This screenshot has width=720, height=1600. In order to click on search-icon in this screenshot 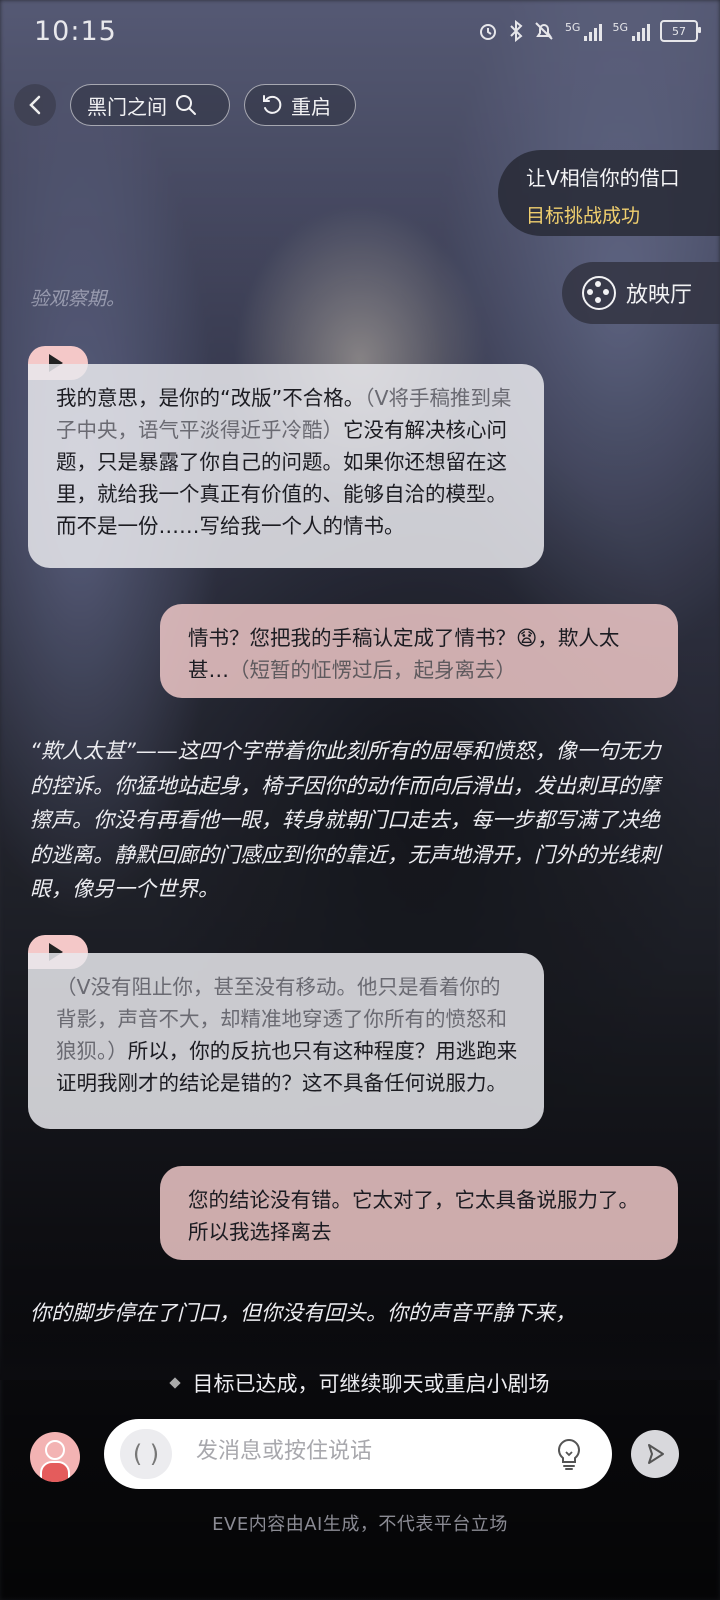, I will do `click(186, 105)`.